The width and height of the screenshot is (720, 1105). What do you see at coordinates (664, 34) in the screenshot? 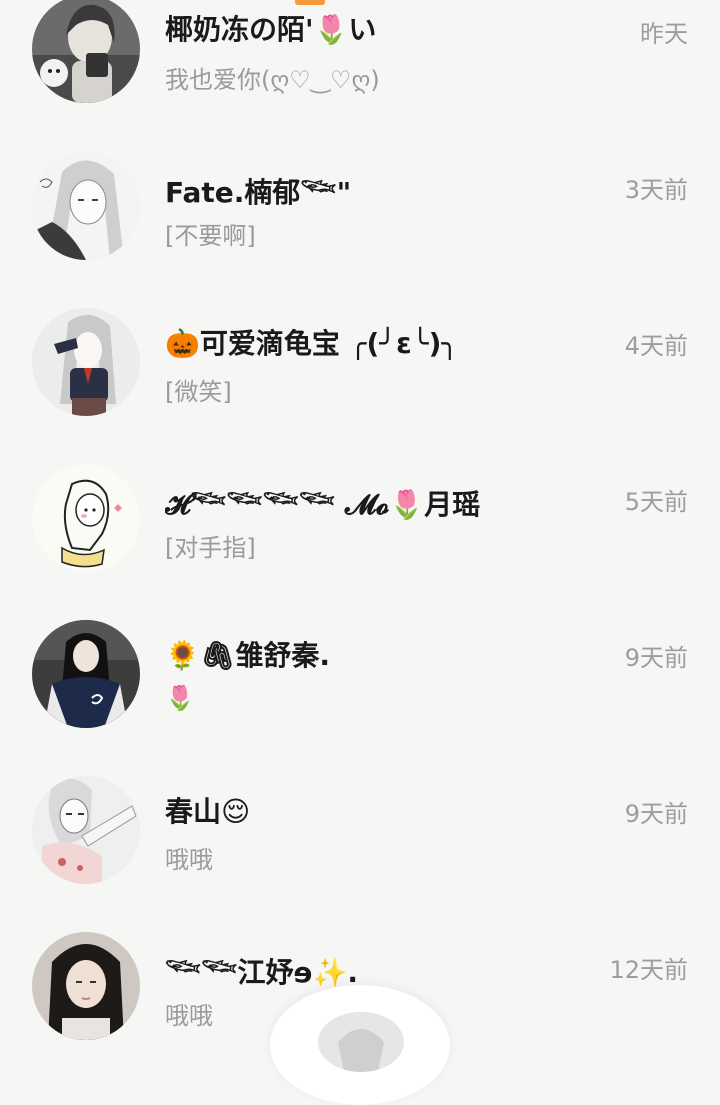
I see `message-time: 昨天` at bounding box center [664, 34].